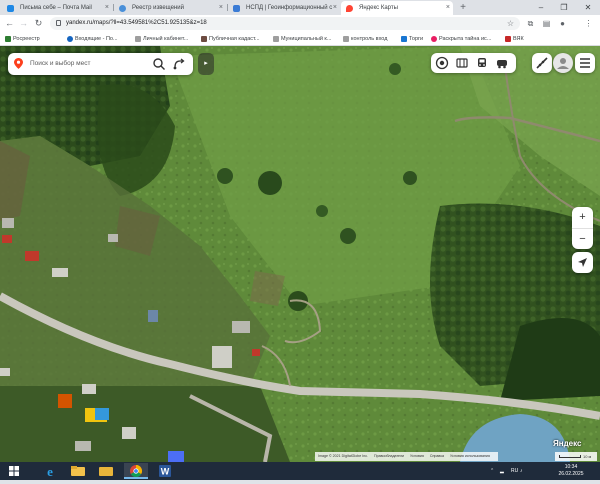  What do you see at coordinates (530, 23) in the screenshot?
I see `extensions-icon: ⧉` at bounding box center [530, 23].